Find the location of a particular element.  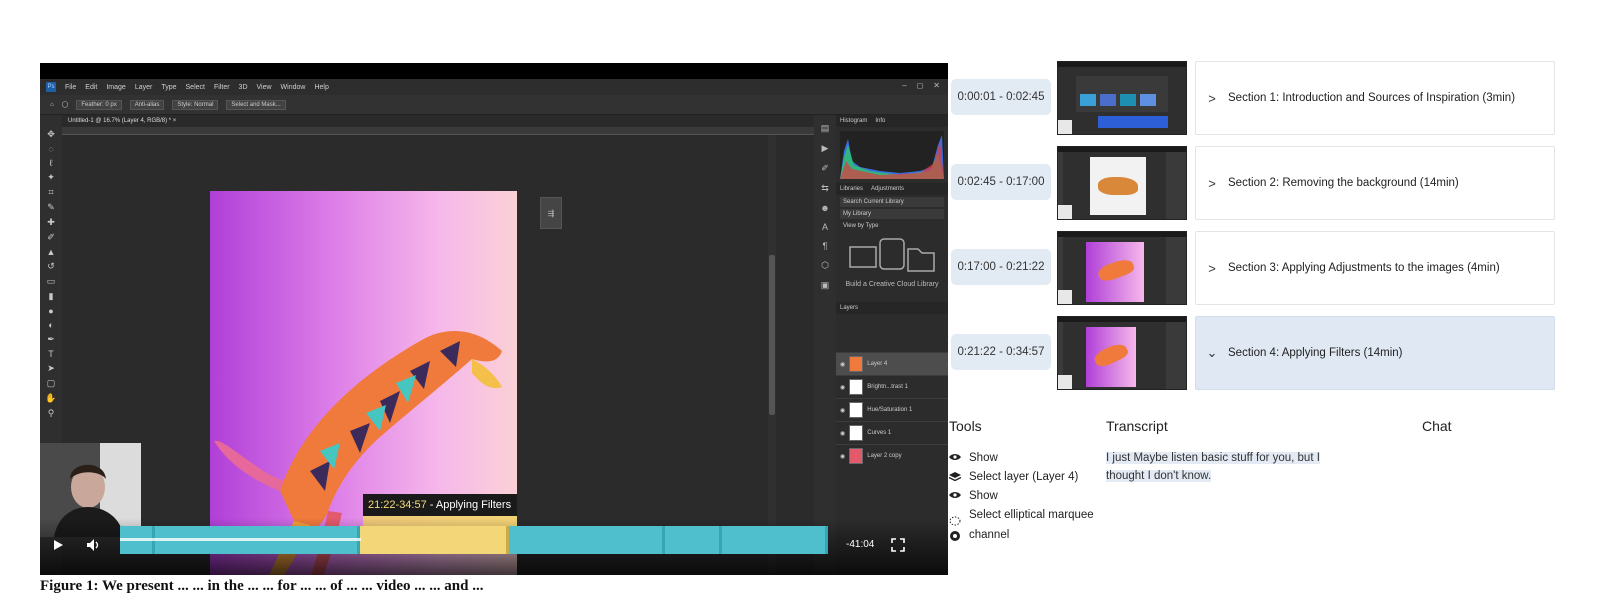

section-card-active: ⌄ Section 4: Applying Filters (14min) is located at coordinates (1375, 353).